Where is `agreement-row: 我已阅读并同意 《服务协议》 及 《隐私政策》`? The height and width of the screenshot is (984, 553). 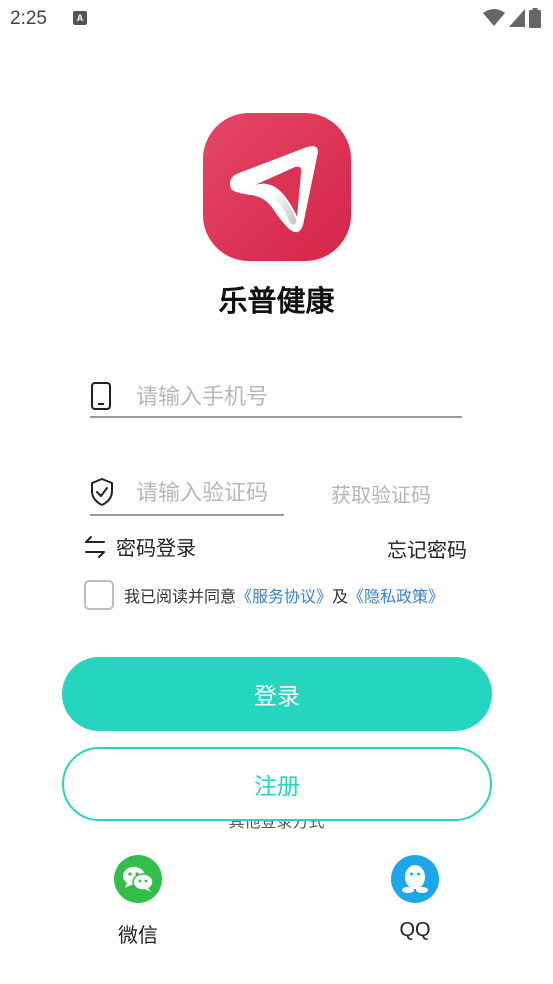 agreement-row: 我已阅读并同意 《服务协议》 及 《隐私政策》 is located at coordinates (264, 595).